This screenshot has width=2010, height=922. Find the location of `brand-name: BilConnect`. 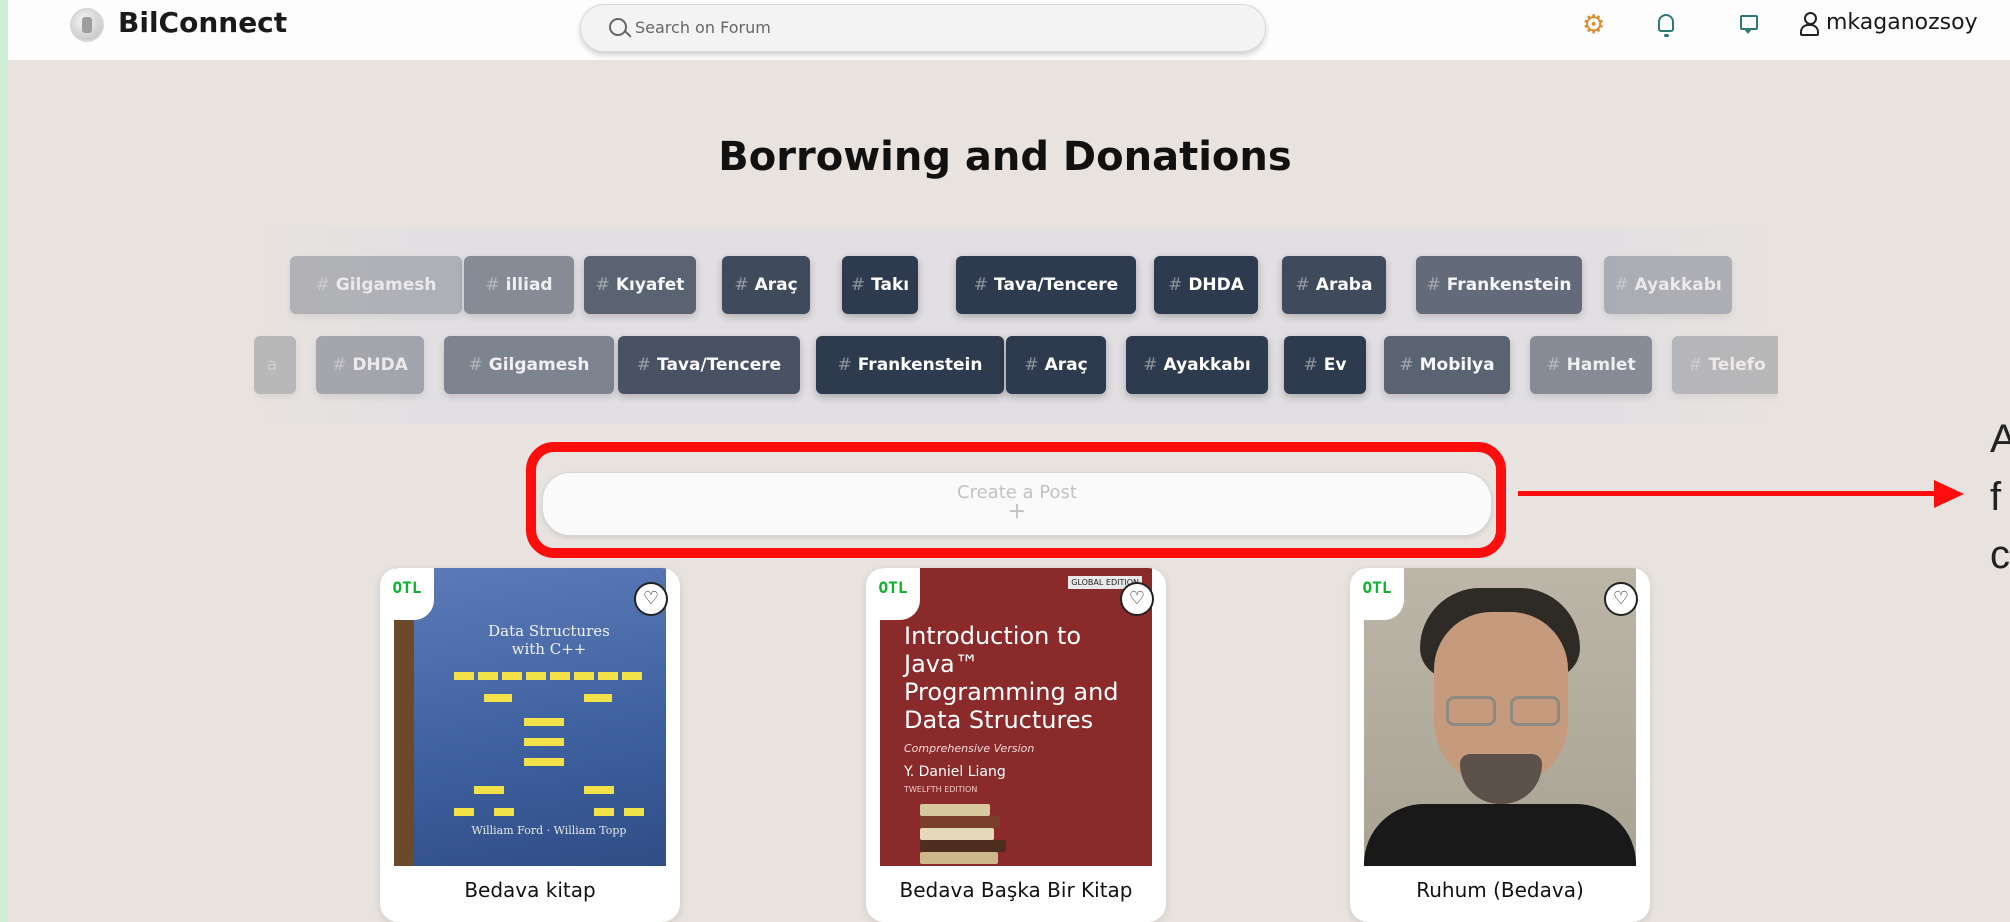

brand-name: BilConnect is located at coordinates (202, 22).